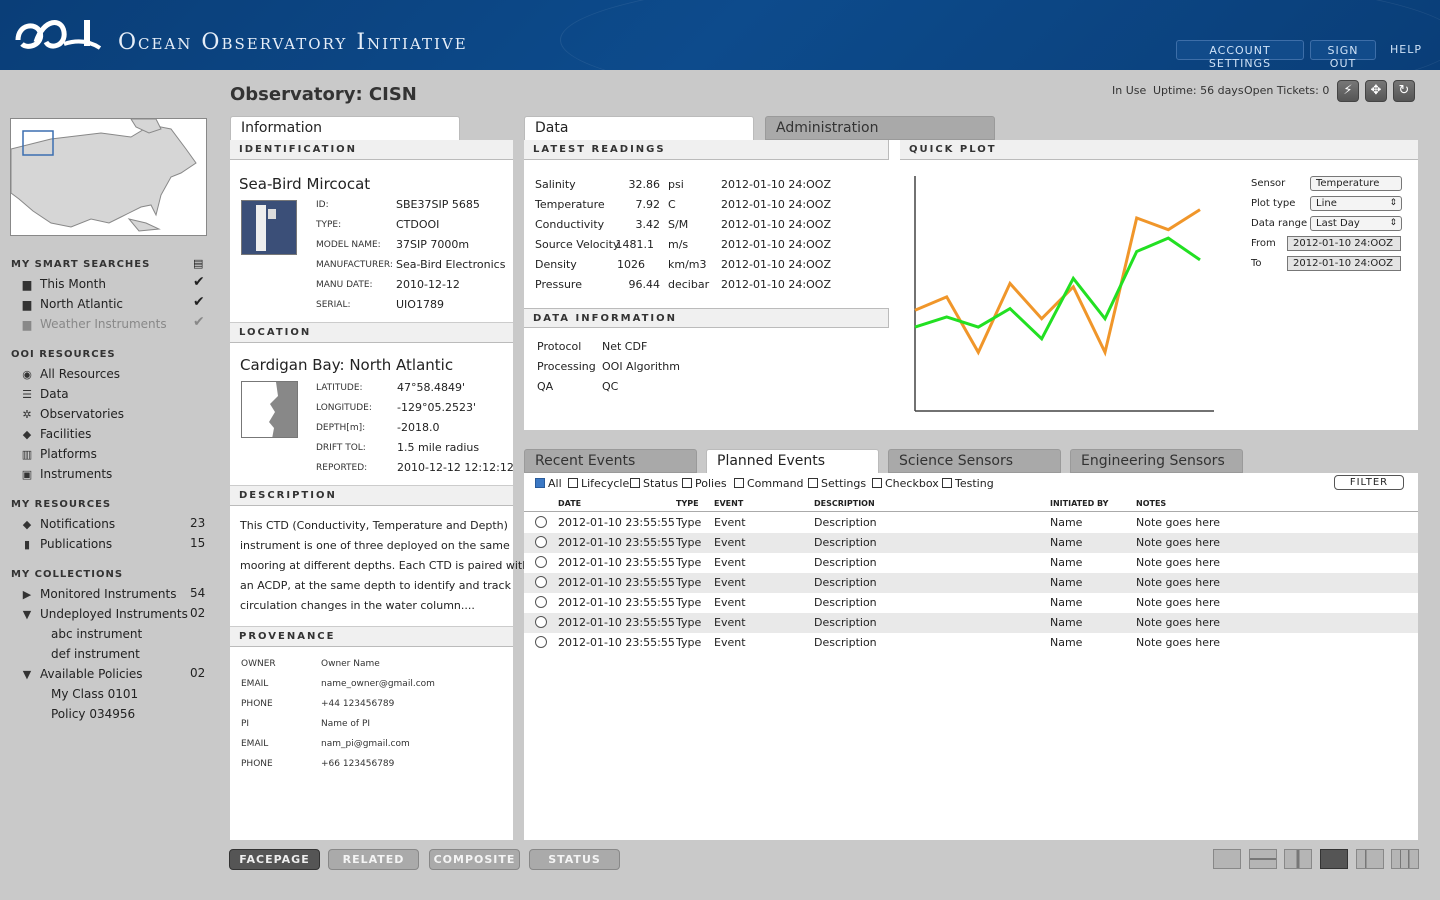  I want to click on smart-search-this-month: ▆ This Month, so click(63, 284).